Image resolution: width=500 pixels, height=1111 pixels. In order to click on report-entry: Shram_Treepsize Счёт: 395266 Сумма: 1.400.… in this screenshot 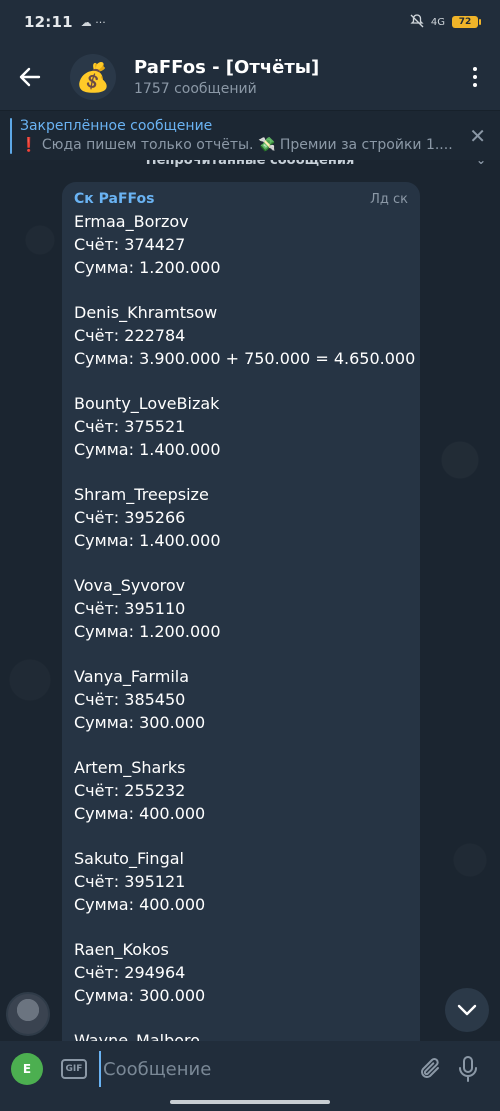, I will do `click(241, 517)`.